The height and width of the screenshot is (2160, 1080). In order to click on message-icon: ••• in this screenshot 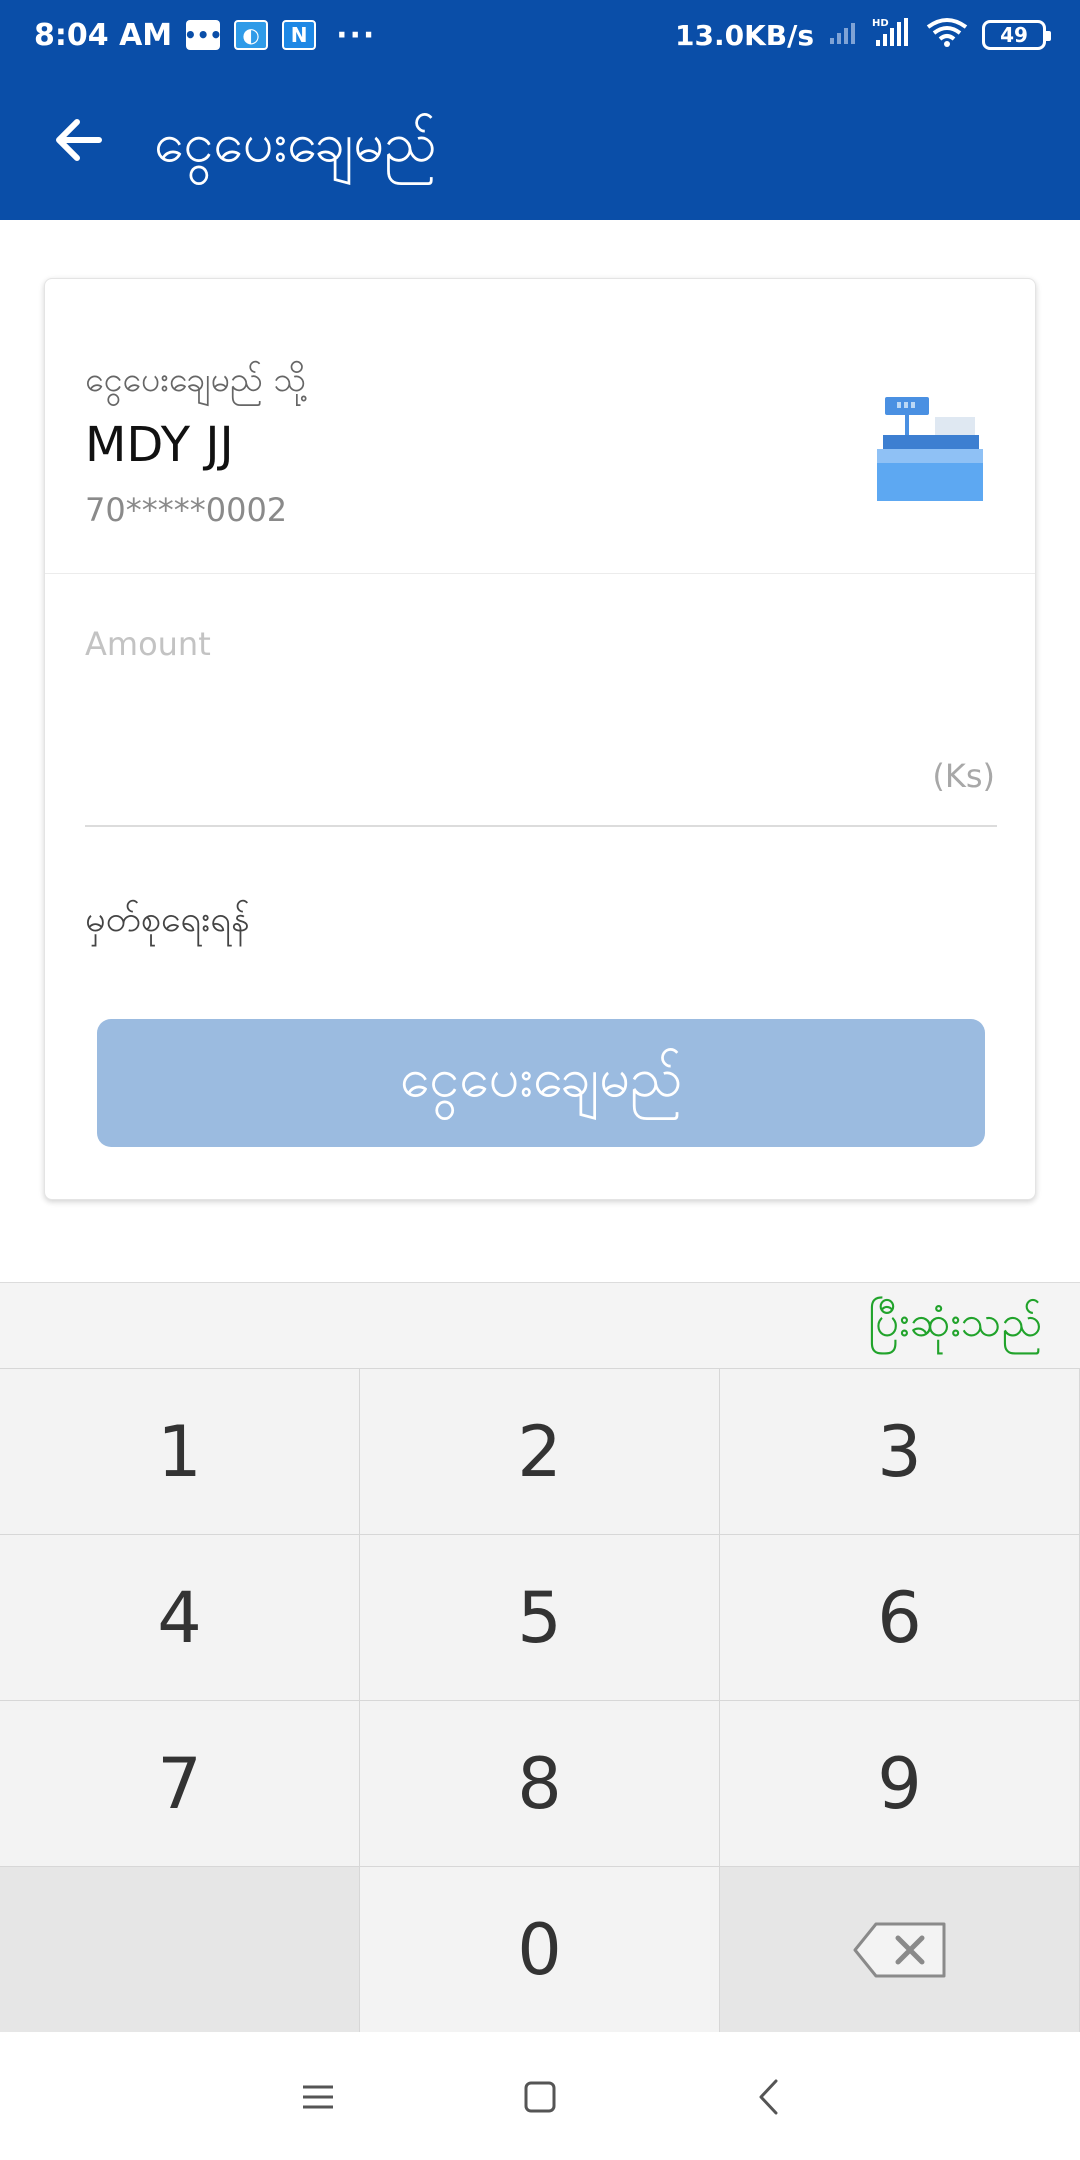, I will do `click(203, 35)`.